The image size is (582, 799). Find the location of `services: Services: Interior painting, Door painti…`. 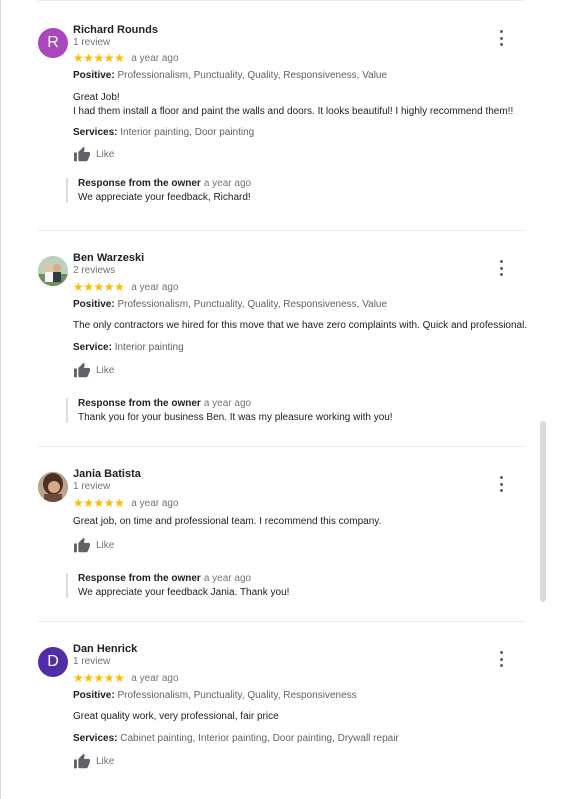

services: Services: Interior painting, Door painti… is located at coordinates (163, 132).